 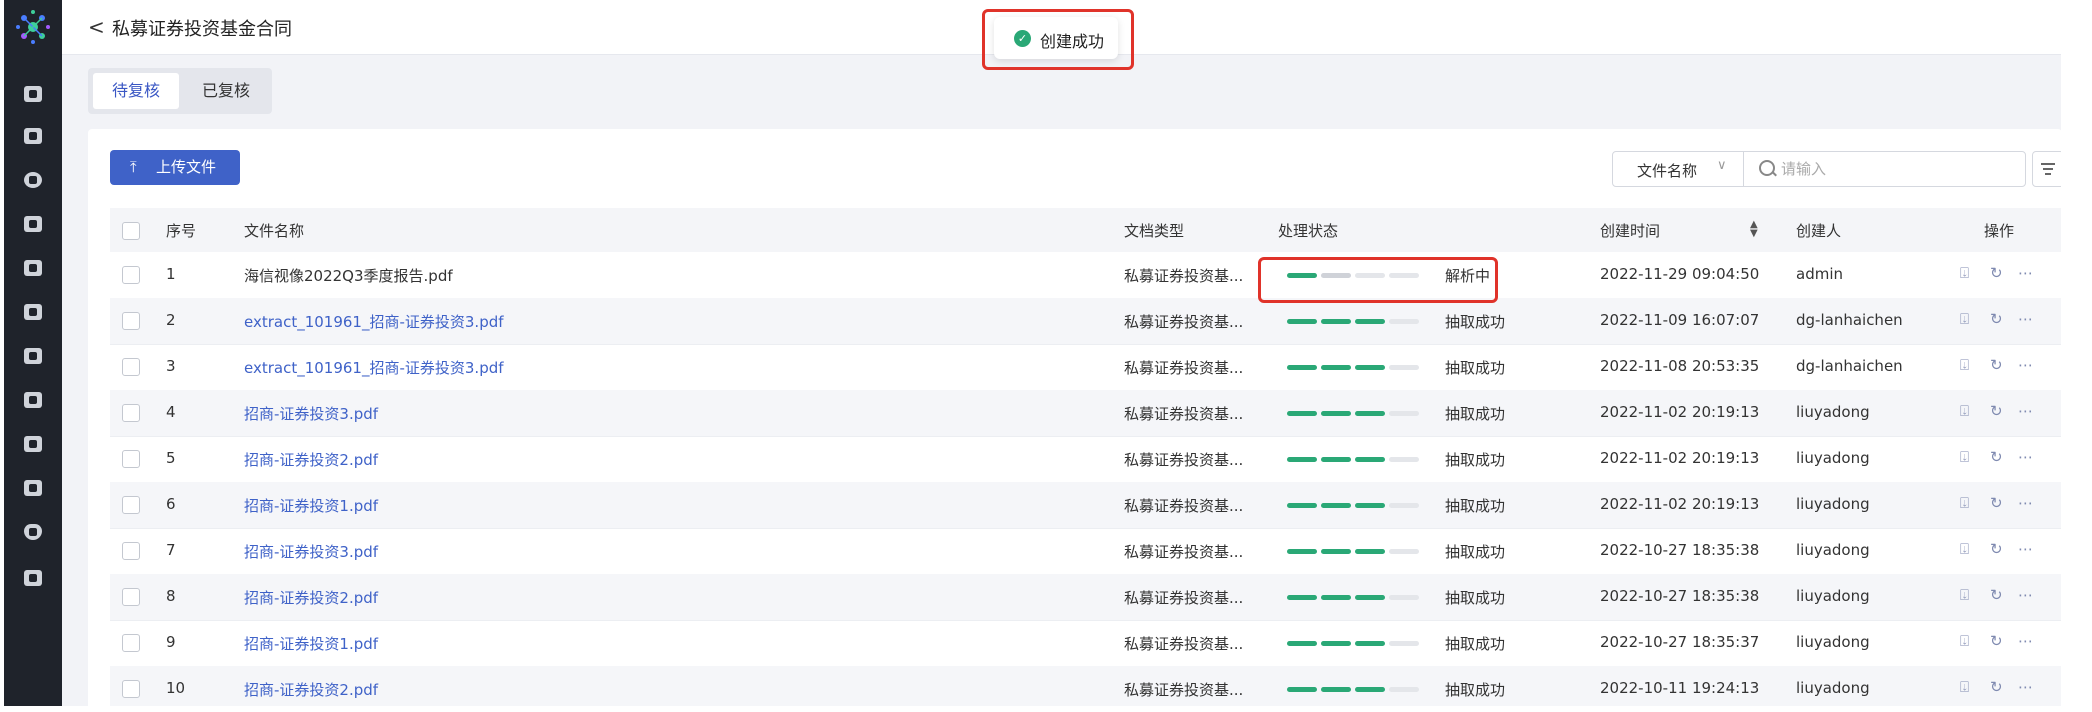 What do you see at coordinates (33, 488) in the screenshot?
I see `nav-table-icon` at bounding box center [33, 488].